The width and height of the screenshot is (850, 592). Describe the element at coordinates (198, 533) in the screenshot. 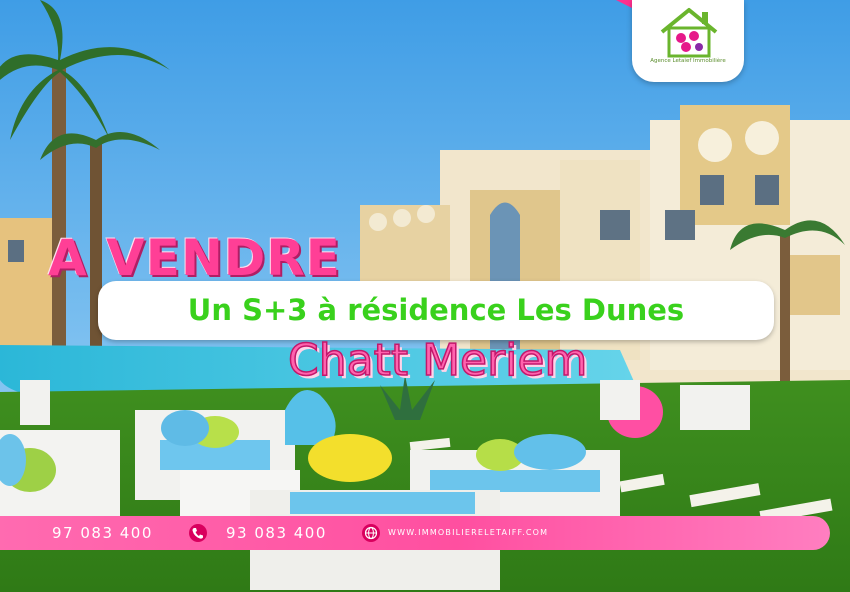

I see `phone-icon` at that location.